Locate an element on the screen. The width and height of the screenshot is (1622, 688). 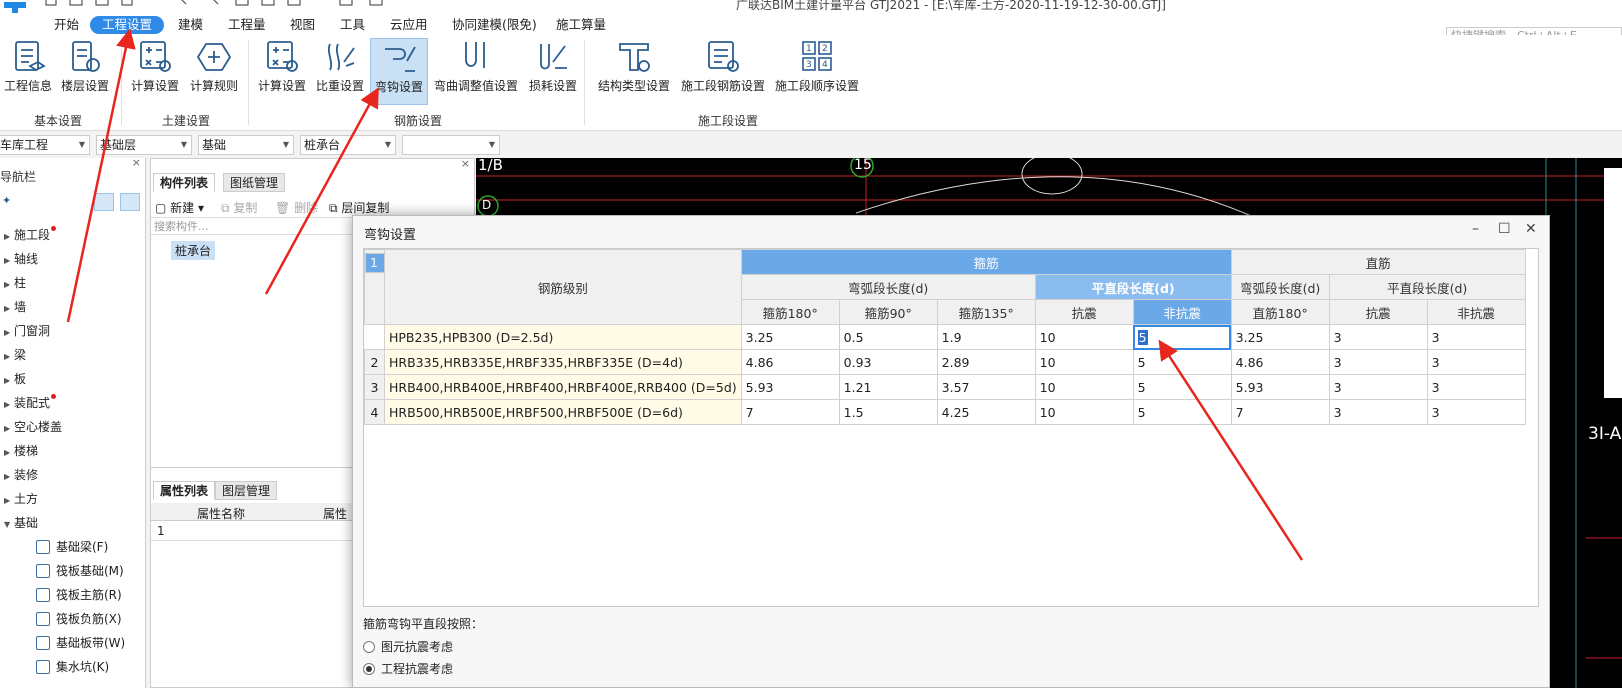
row-number: 4 is located at coordinates (374, 412).